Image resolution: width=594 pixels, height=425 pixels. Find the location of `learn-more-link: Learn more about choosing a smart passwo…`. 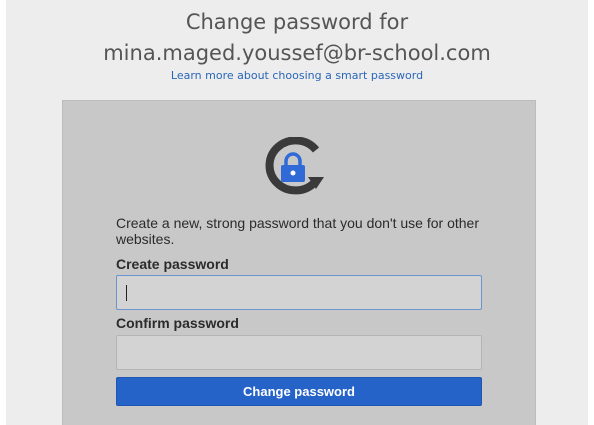

learn-more-link: Learn more about choosing a smart passwo… is located at coordinates (297, 76).